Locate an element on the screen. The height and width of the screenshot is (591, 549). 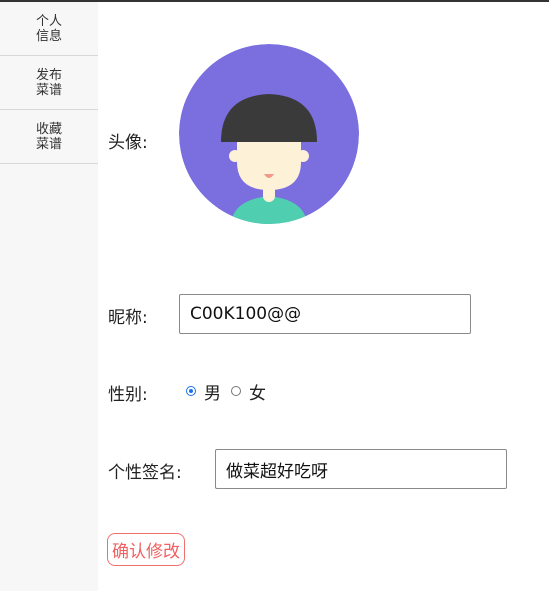
gender-option-label: 女 is located at coordinates (257, 393).